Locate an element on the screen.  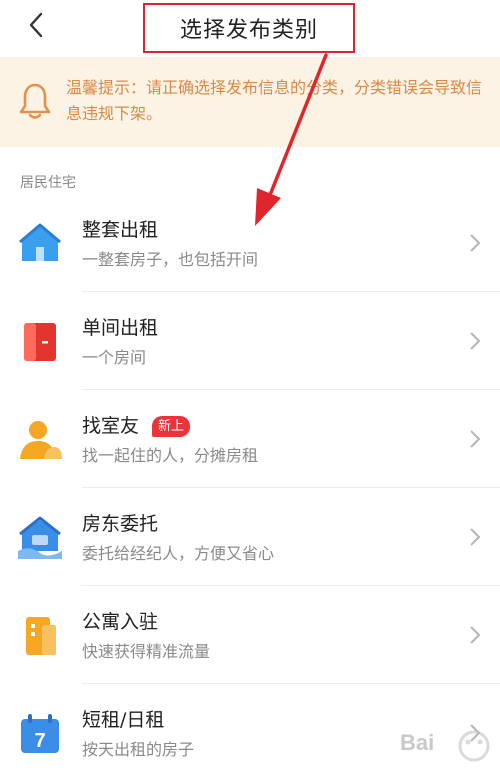
house-icon is located at coordinates (40, 242).